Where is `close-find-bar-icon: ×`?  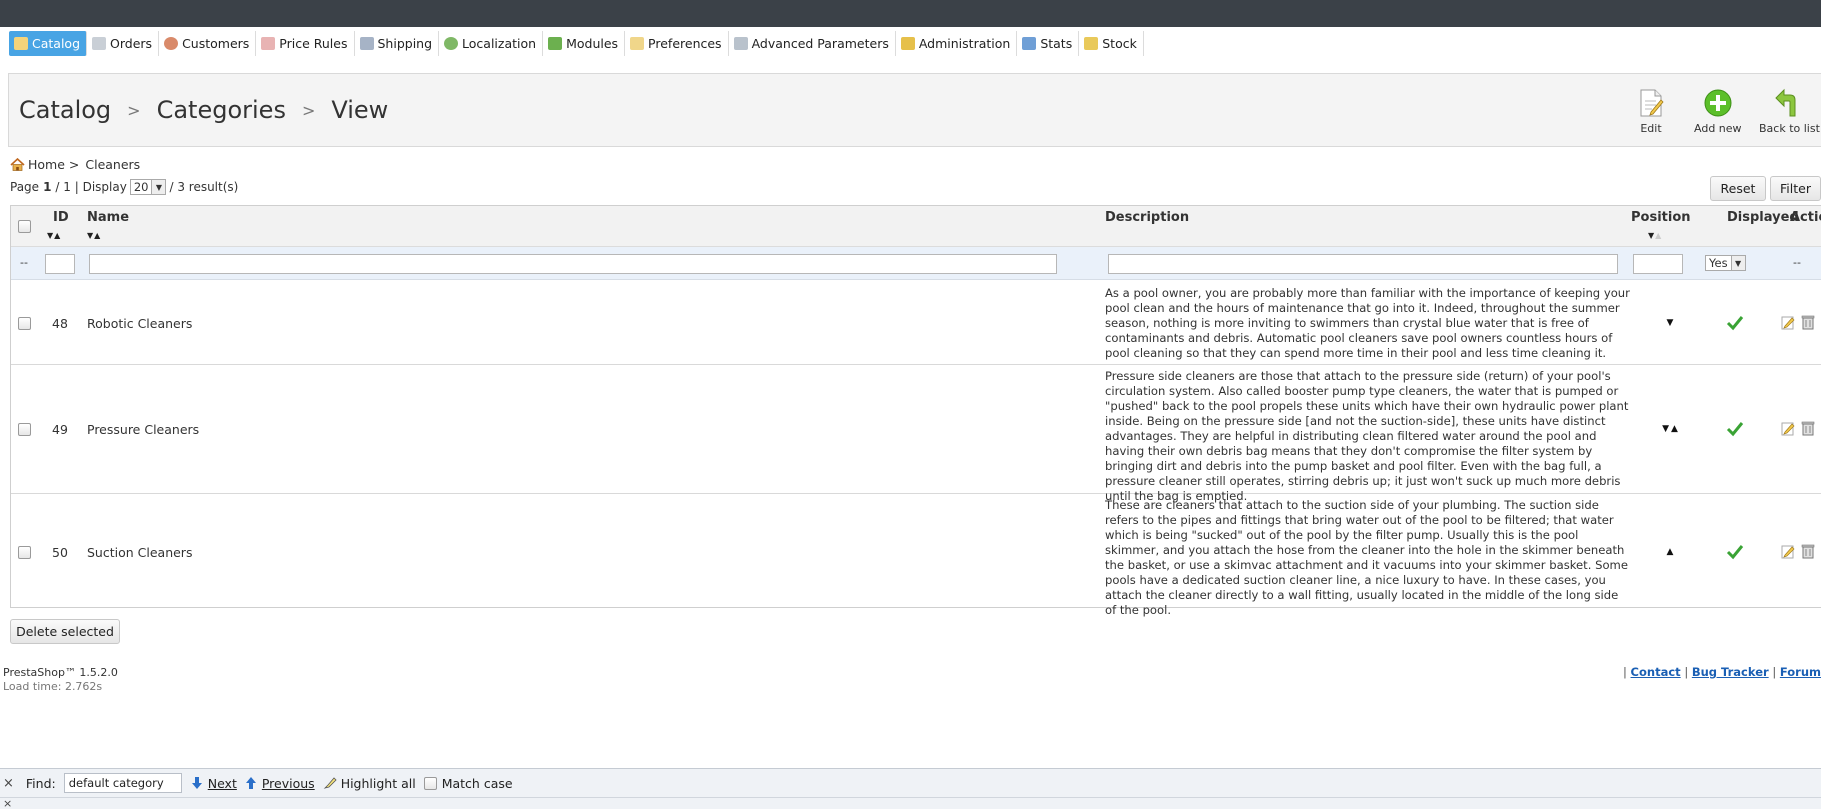
close-find-bar-icon: × is located at coordinates (8, 783).